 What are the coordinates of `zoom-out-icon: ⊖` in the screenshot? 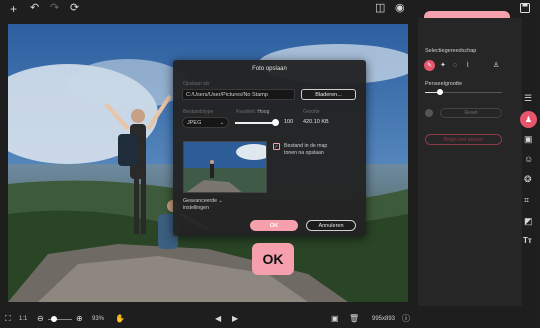 It's located at (40, 319).